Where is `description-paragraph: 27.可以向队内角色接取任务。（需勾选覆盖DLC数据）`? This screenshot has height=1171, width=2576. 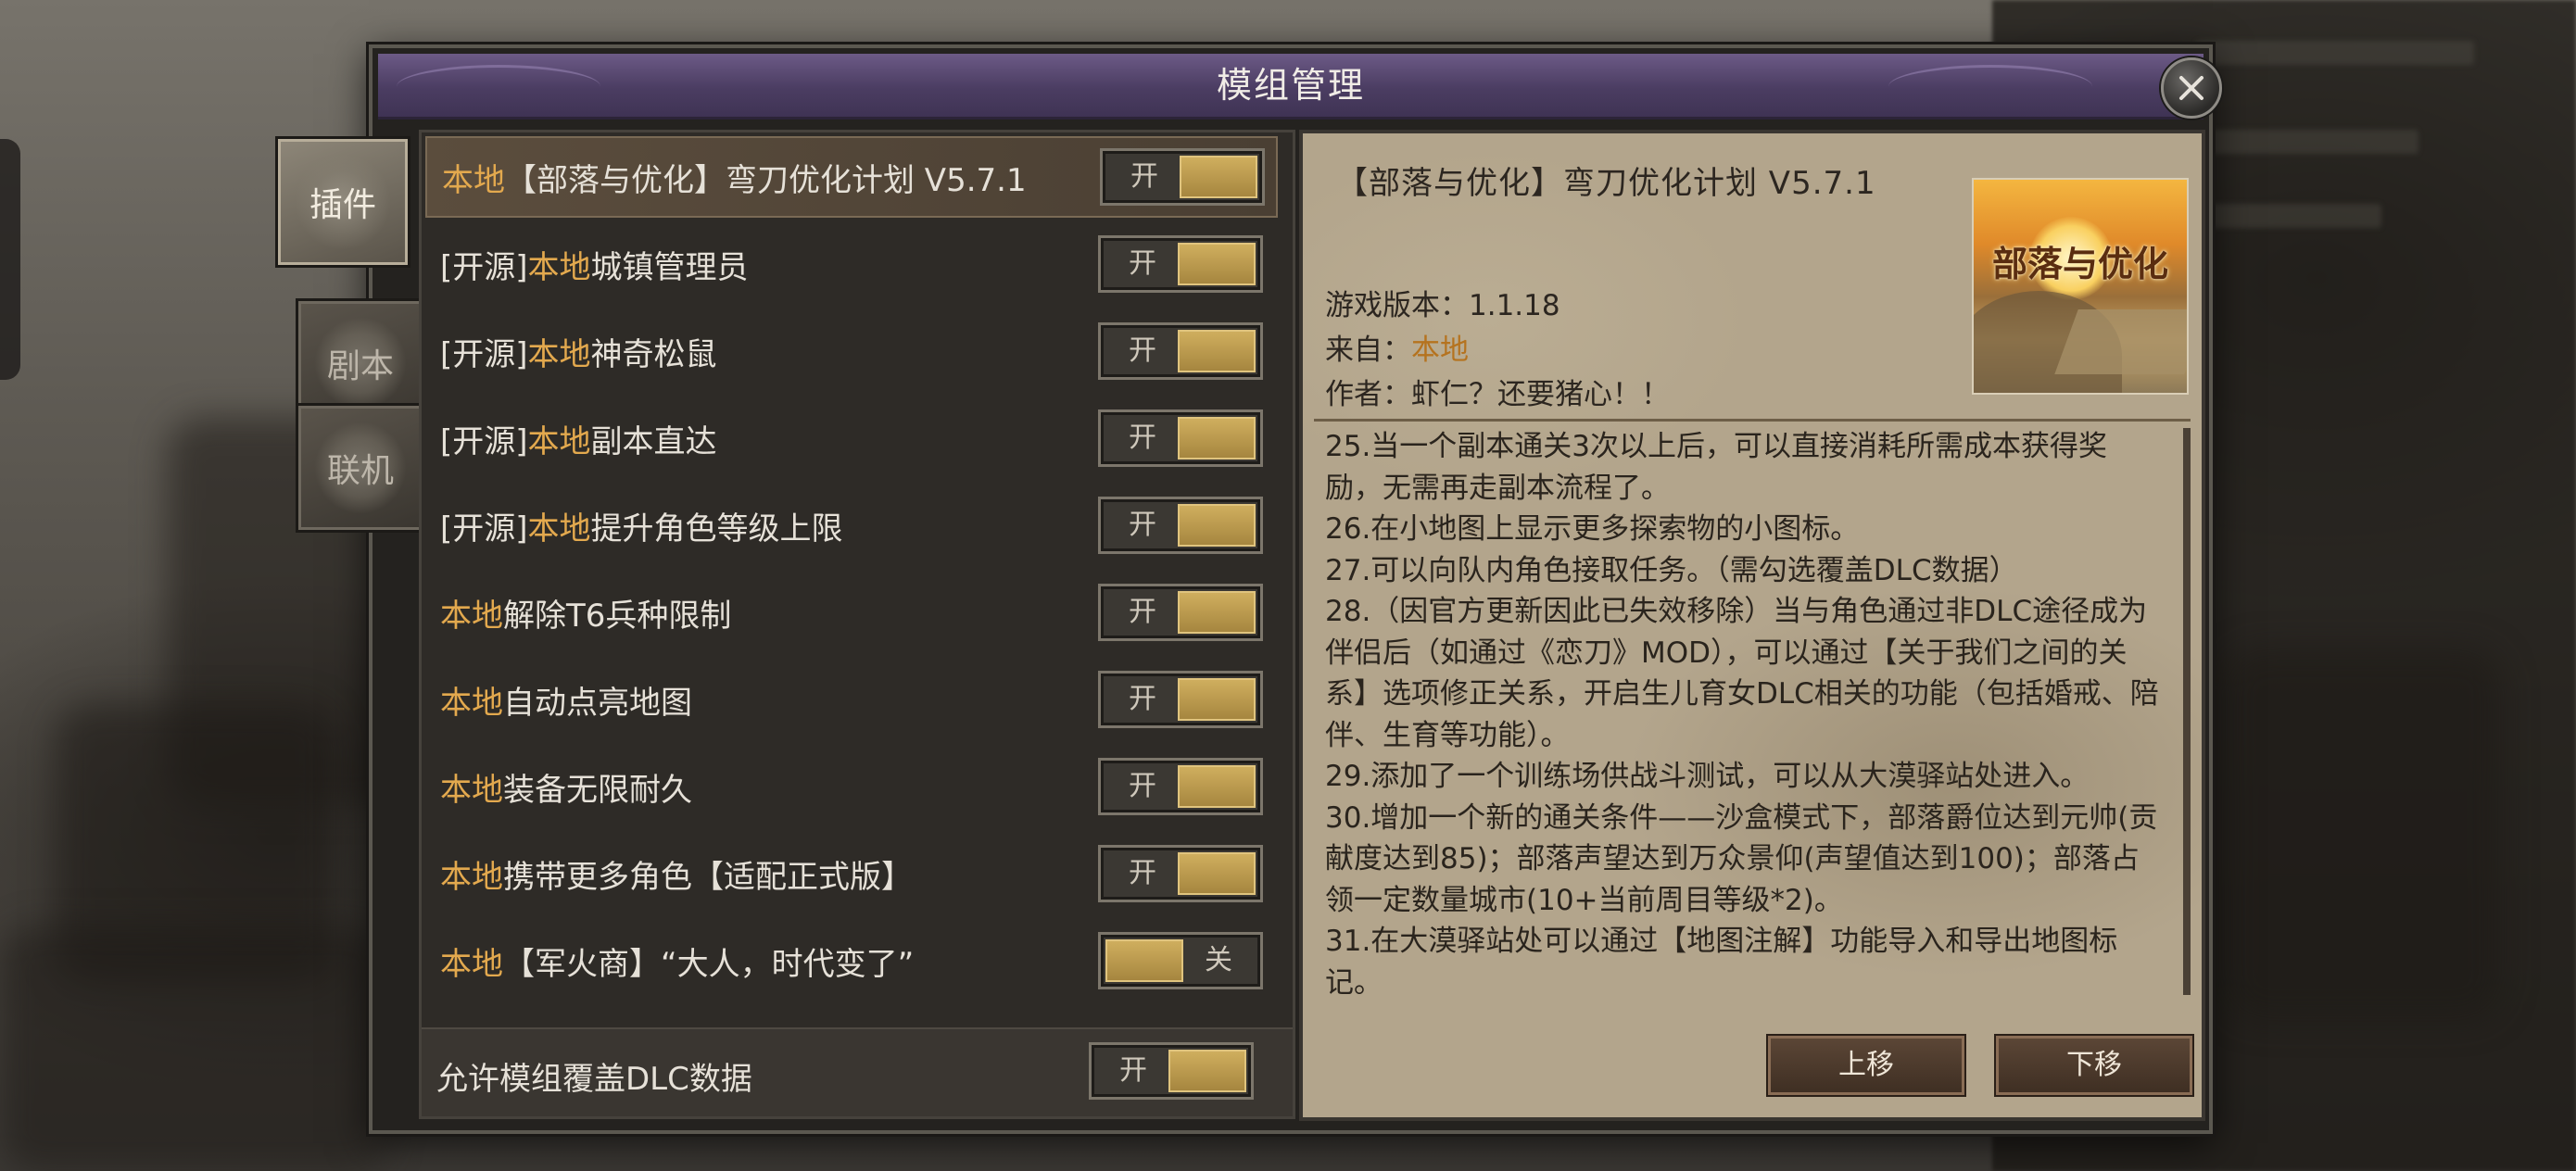 description-paragraph: 27.可以向队内角色接取任务。（需勾选覆盖DLC数据） is located at coordinates (1671, 570).